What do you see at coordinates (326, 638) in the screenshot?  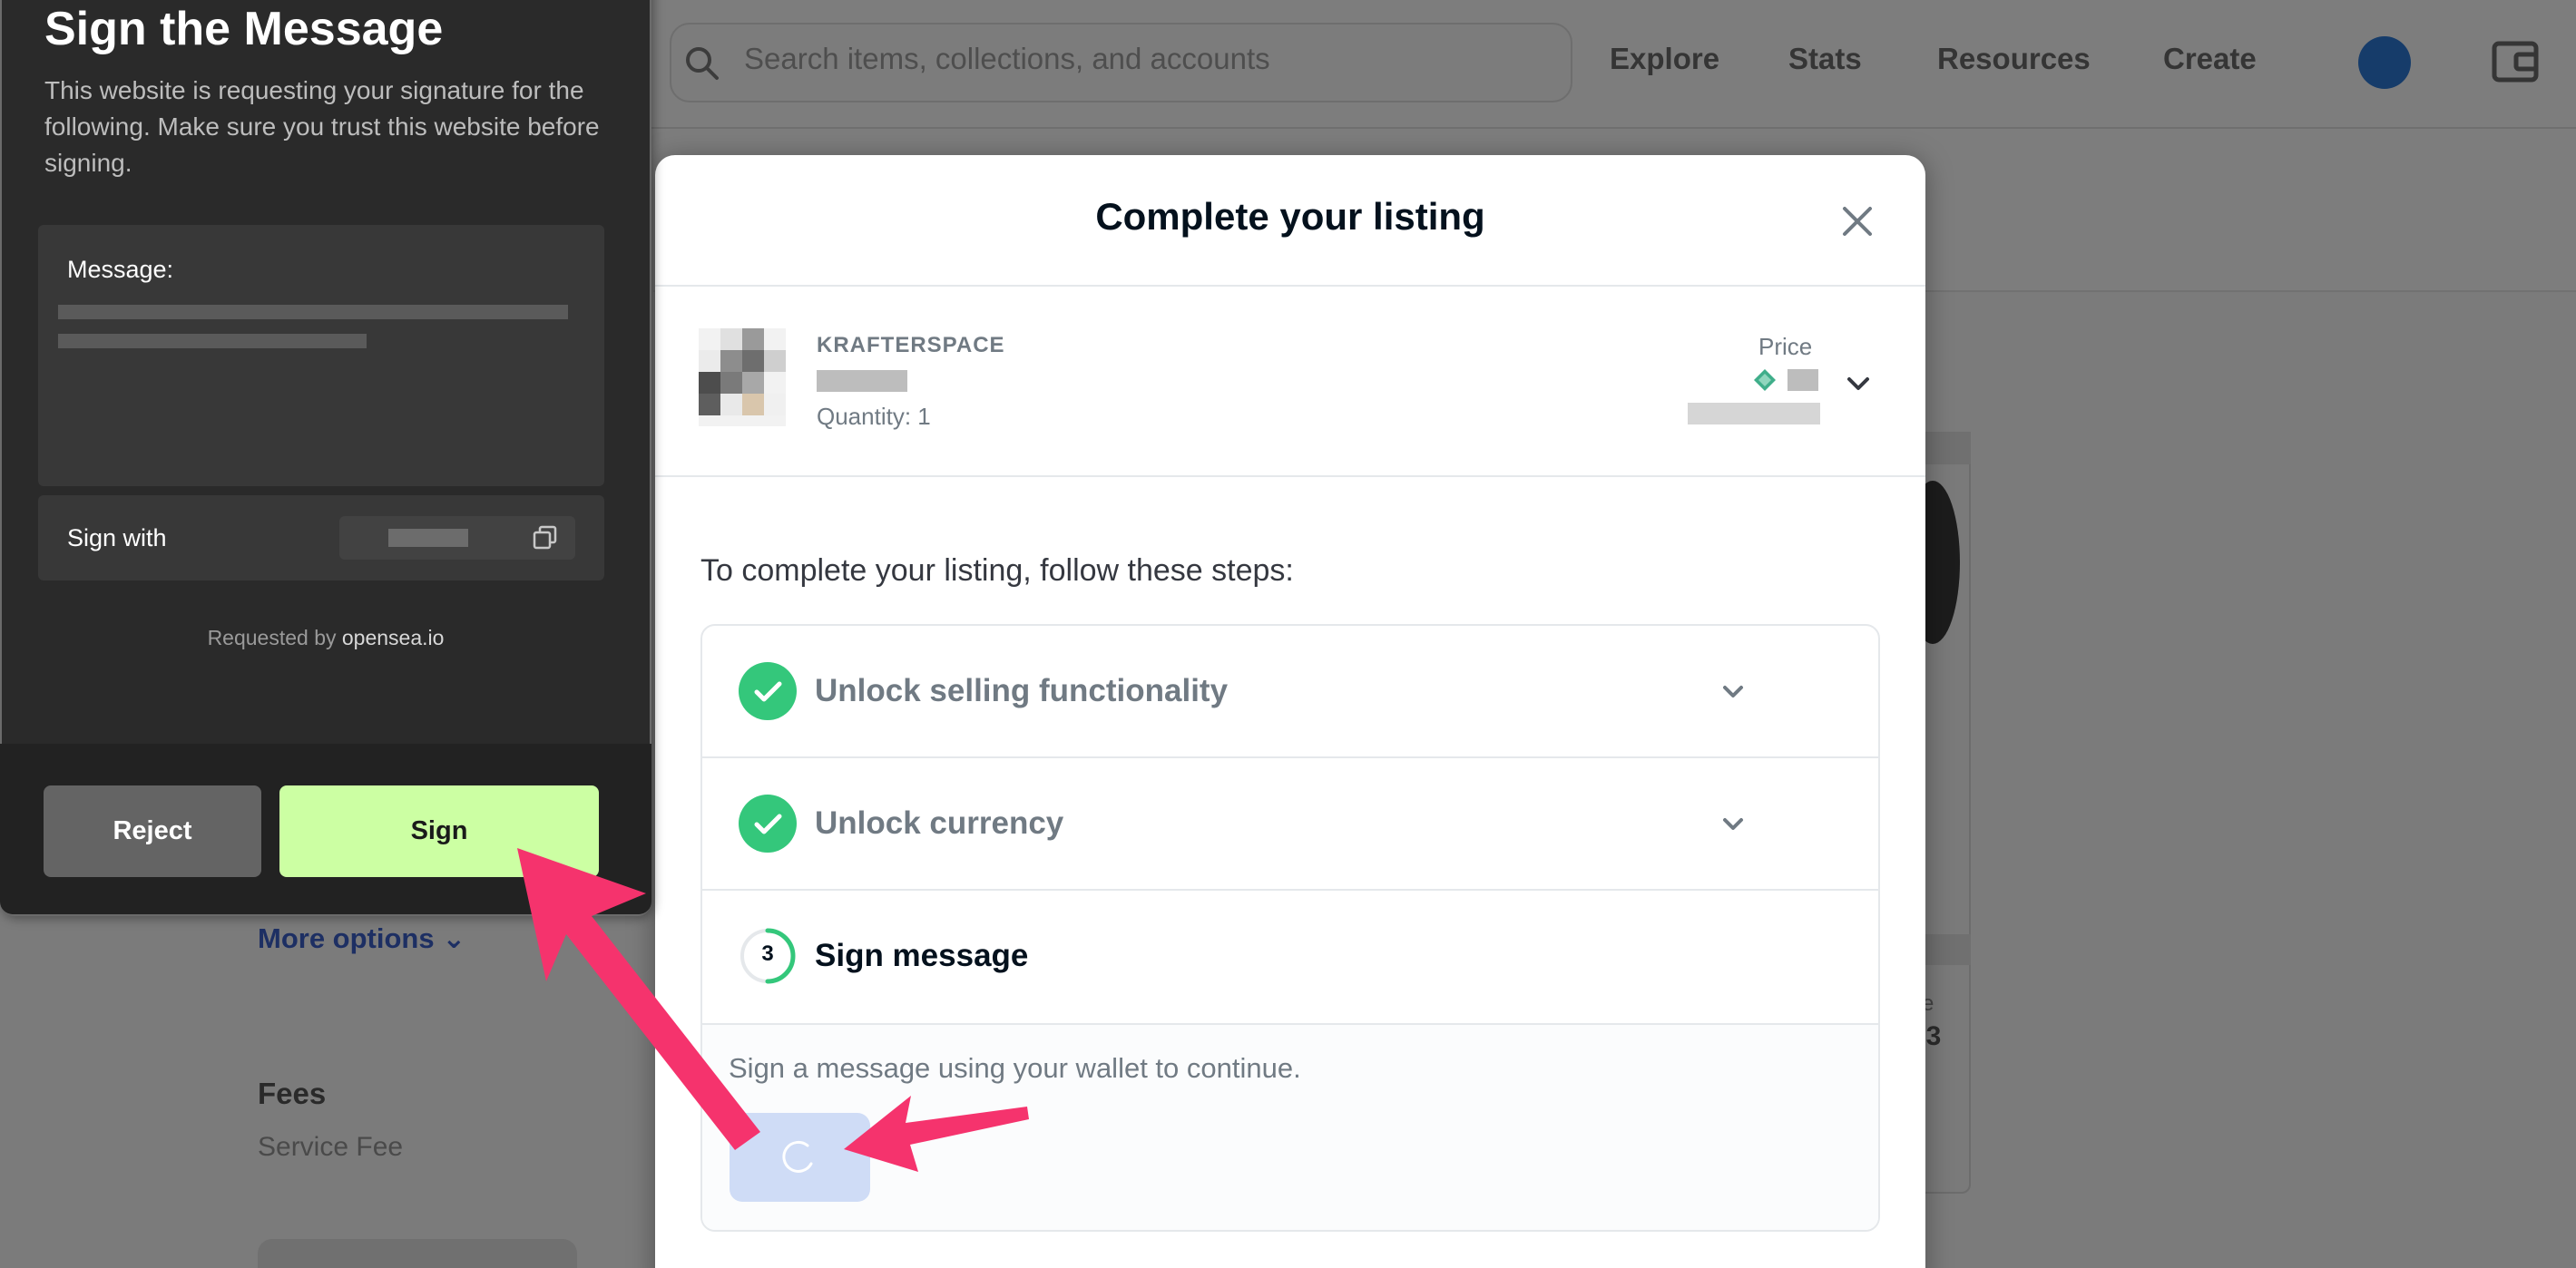 I see `requested-by: Requested by opensea.io` at bounding box center [326, 638].